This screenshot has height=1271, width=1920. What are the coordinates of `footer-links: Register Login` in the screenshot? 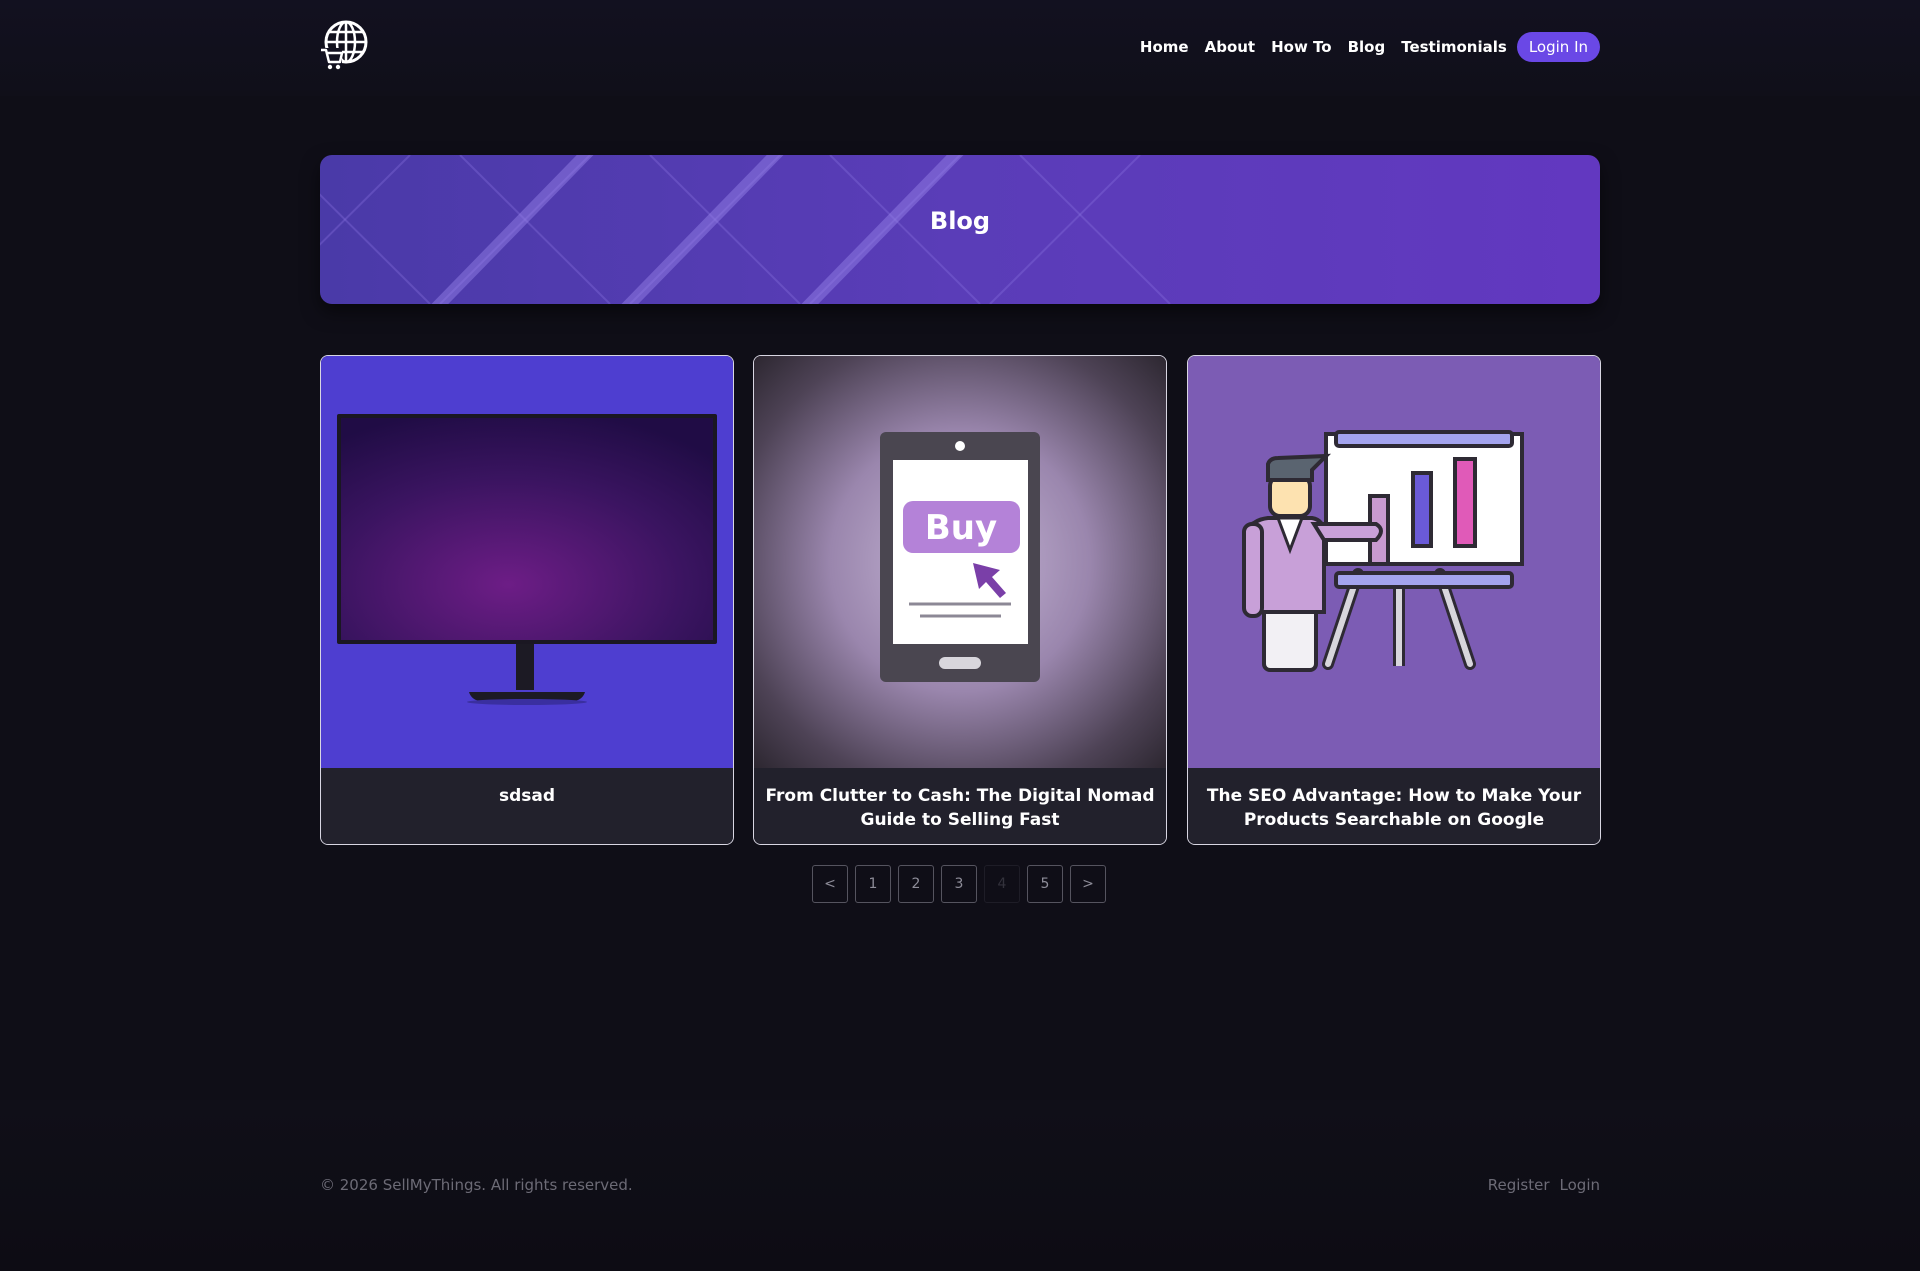 It's located at (1539, 1185).